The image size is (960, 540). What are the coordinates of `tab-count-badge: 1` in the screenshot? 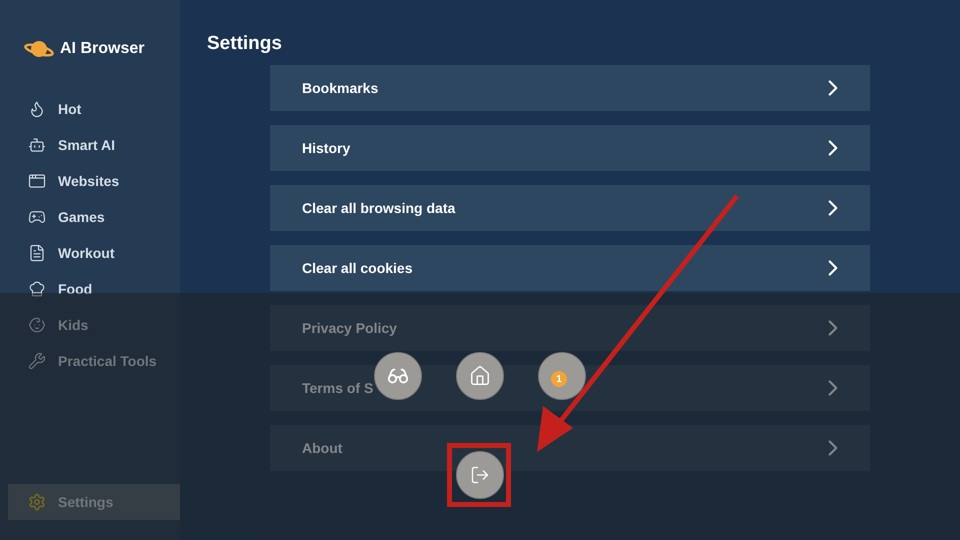 It's located at (559, 379).